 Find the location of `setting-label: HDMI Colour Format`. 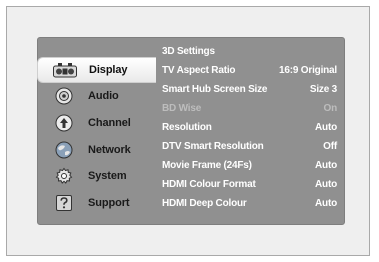

setting-label: HDMI Colour Format is located at coordinates (209, 184).